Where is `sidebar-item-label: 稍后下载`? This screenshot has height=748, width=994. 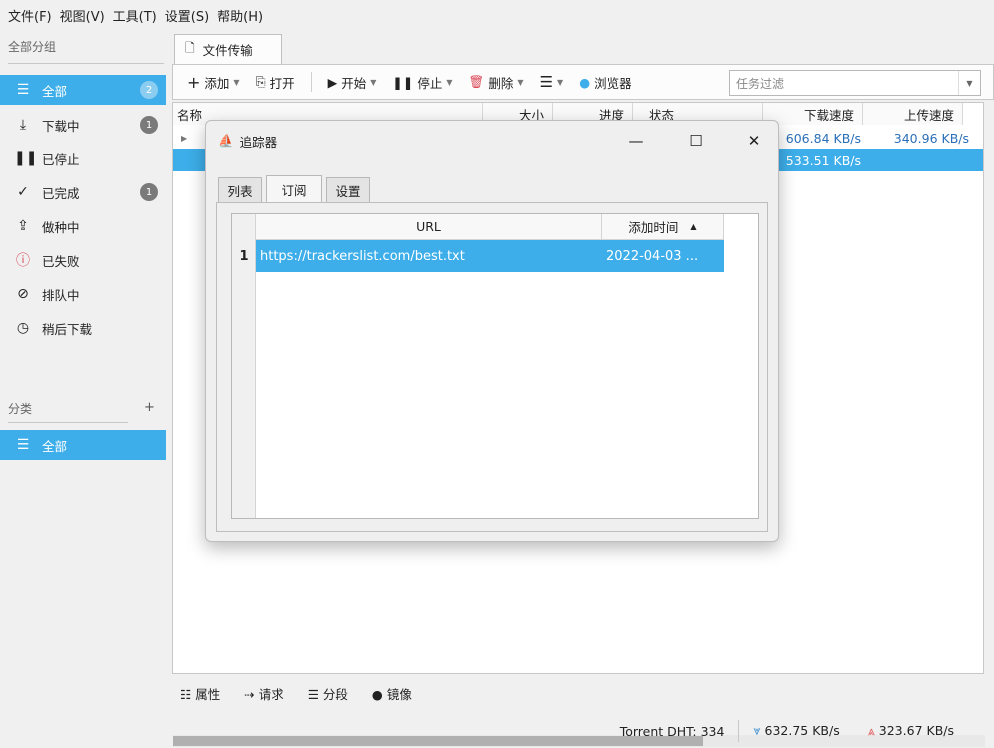 sidebar-item-label: 稍后下载 is located at coordinates (67, 329).